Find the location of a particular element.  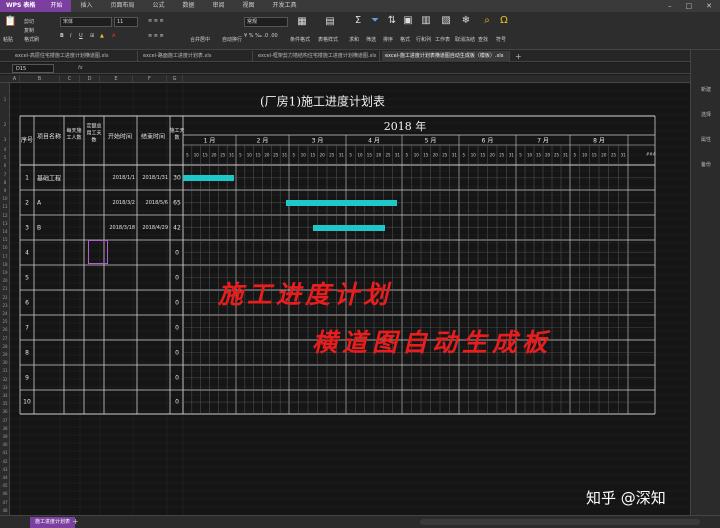

italic-icon: I is located at coordinates (70, 36).